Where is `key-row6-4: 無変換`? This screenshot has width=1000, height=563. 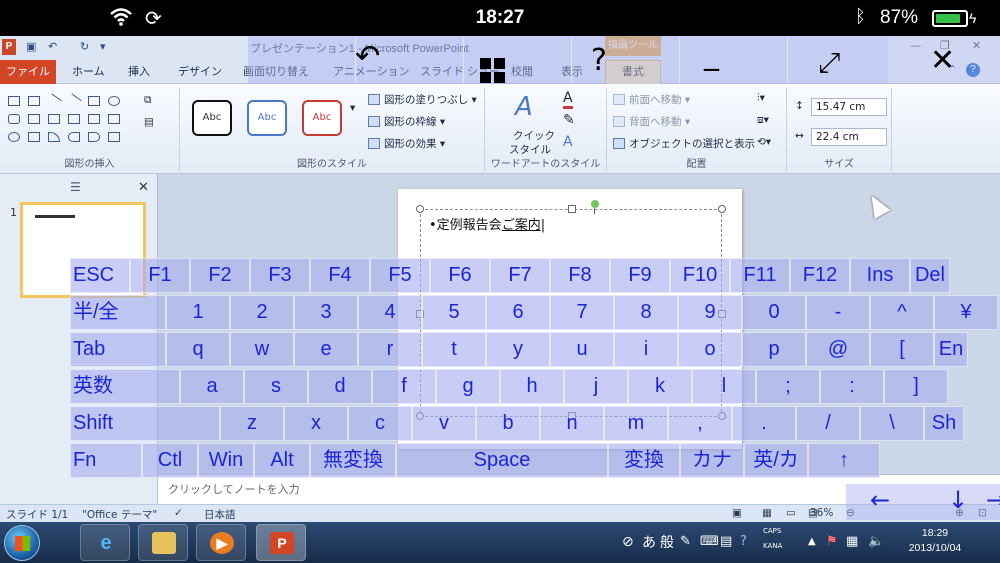
key-row6-4: 無変換 is located at coordinates (353, 460).